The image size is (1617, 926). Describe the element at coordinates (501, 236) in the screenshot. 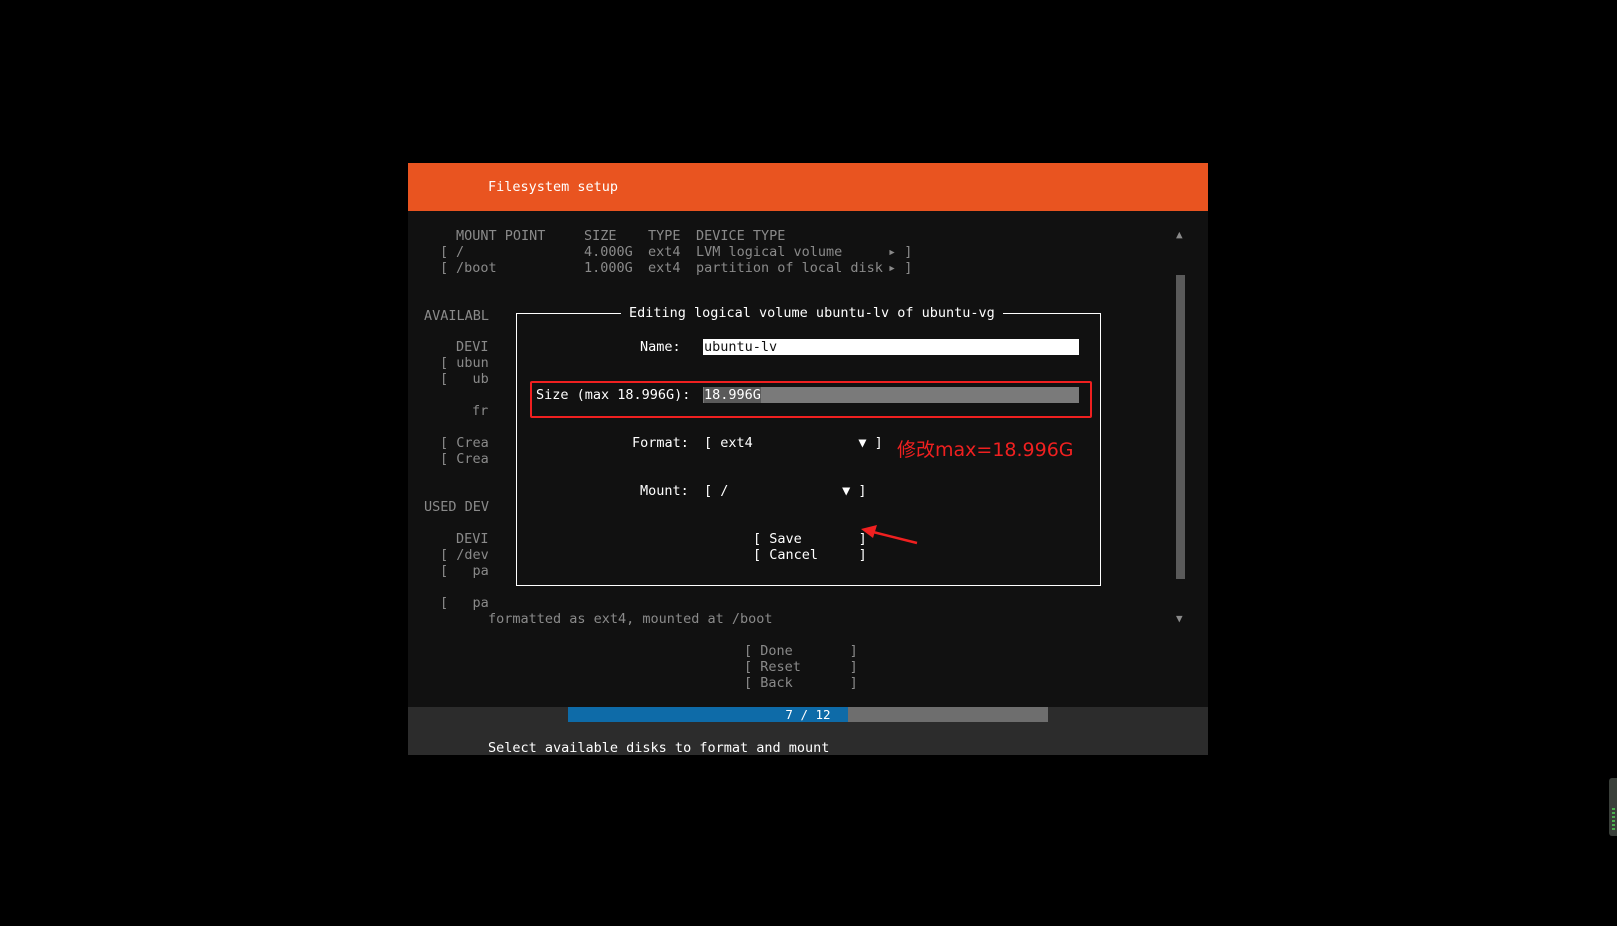

I see `column-mount-point: MOUNT POINT` at that location.